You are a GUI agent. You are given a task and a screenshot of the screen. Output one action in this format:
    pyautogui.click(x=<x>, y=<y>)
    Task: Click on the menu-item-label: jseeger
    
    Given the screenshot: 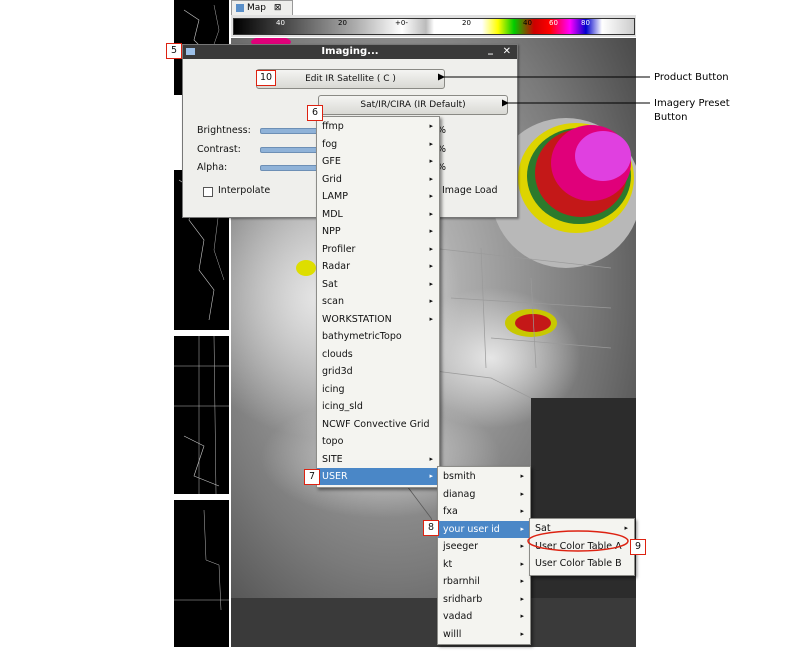 What is the action you would take?
    pyautogui.click(x=461, y=546)
    